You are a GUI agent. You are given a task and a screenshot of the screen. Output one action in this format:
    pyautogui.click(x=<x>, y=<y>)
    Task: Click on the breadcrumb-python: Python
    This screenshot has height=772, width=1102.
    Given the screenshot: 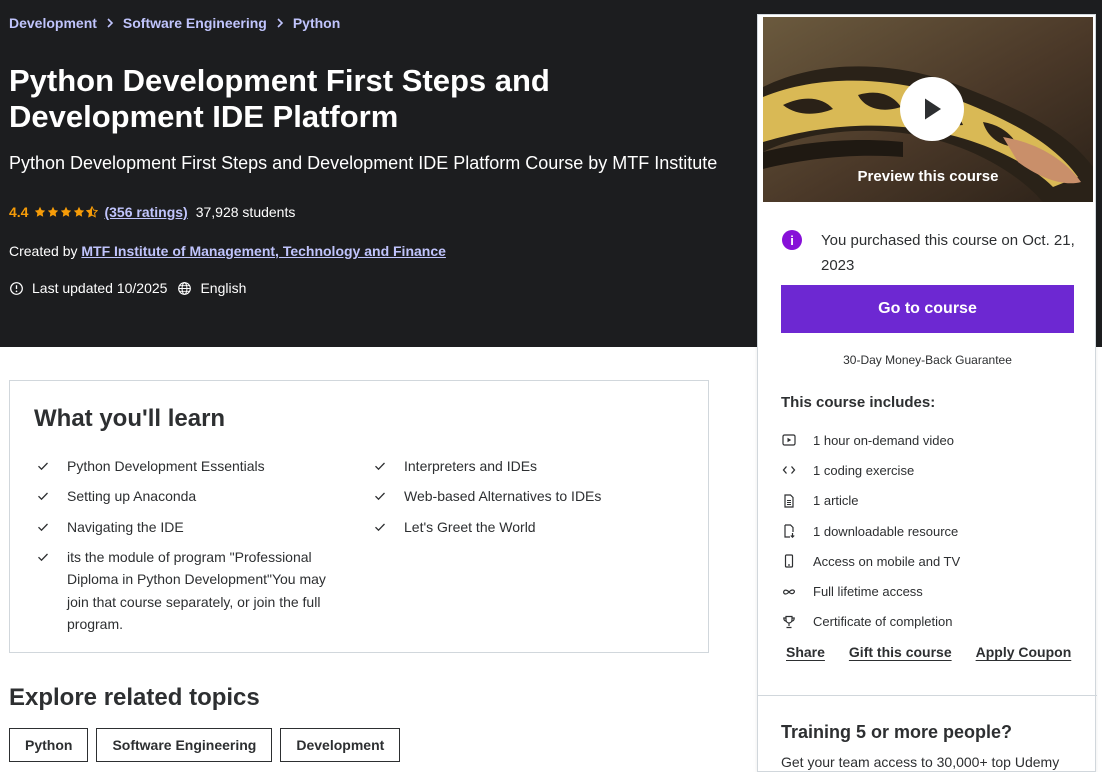 What is the action you would take?
    pyautogui.click(x=316, y=23)
    